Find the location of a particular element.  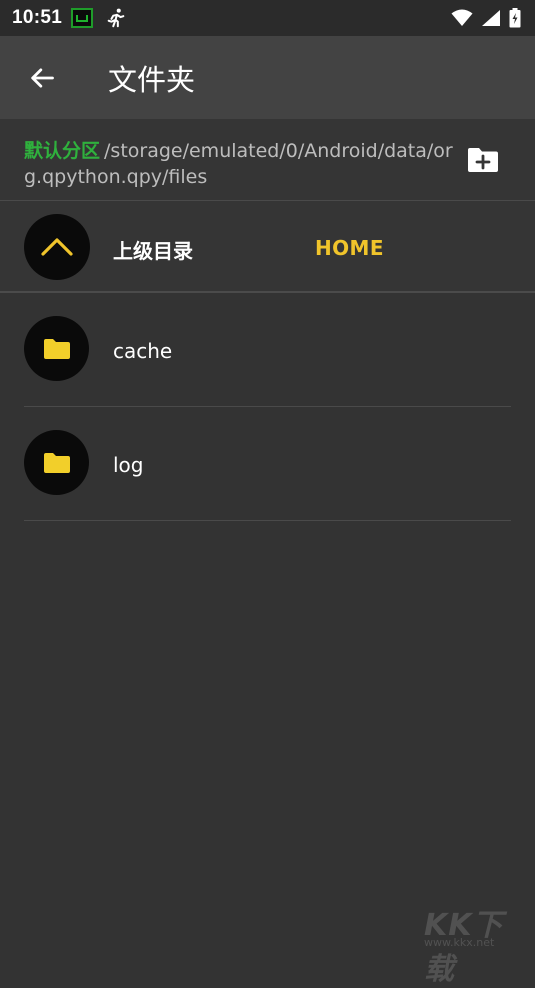

parent-directory-row: 上级目录 HOME is located at coordinates (267, 247).